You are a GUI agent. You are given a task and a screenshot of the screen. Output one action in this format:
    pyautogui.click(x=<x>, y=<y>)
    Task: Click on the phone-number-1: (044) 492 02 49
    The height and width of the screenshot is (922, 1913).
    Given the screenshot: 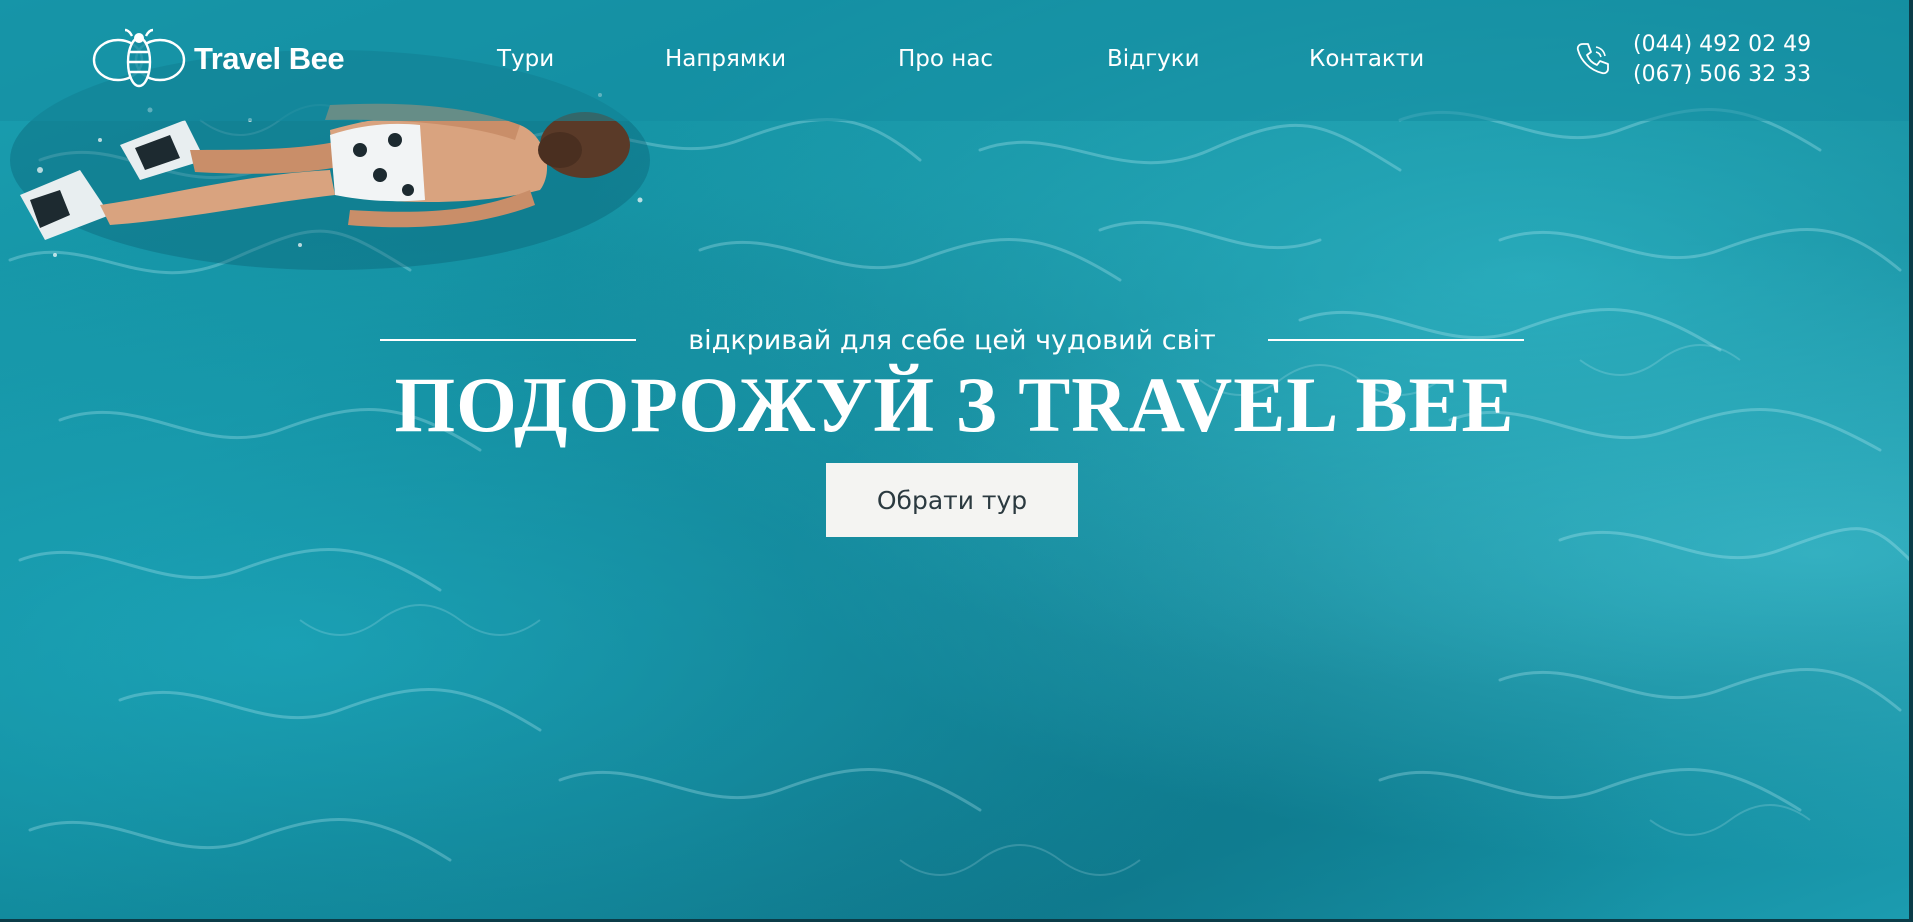 What is the action you would take?
    pyautogui.click(x=1722, y=45)
    